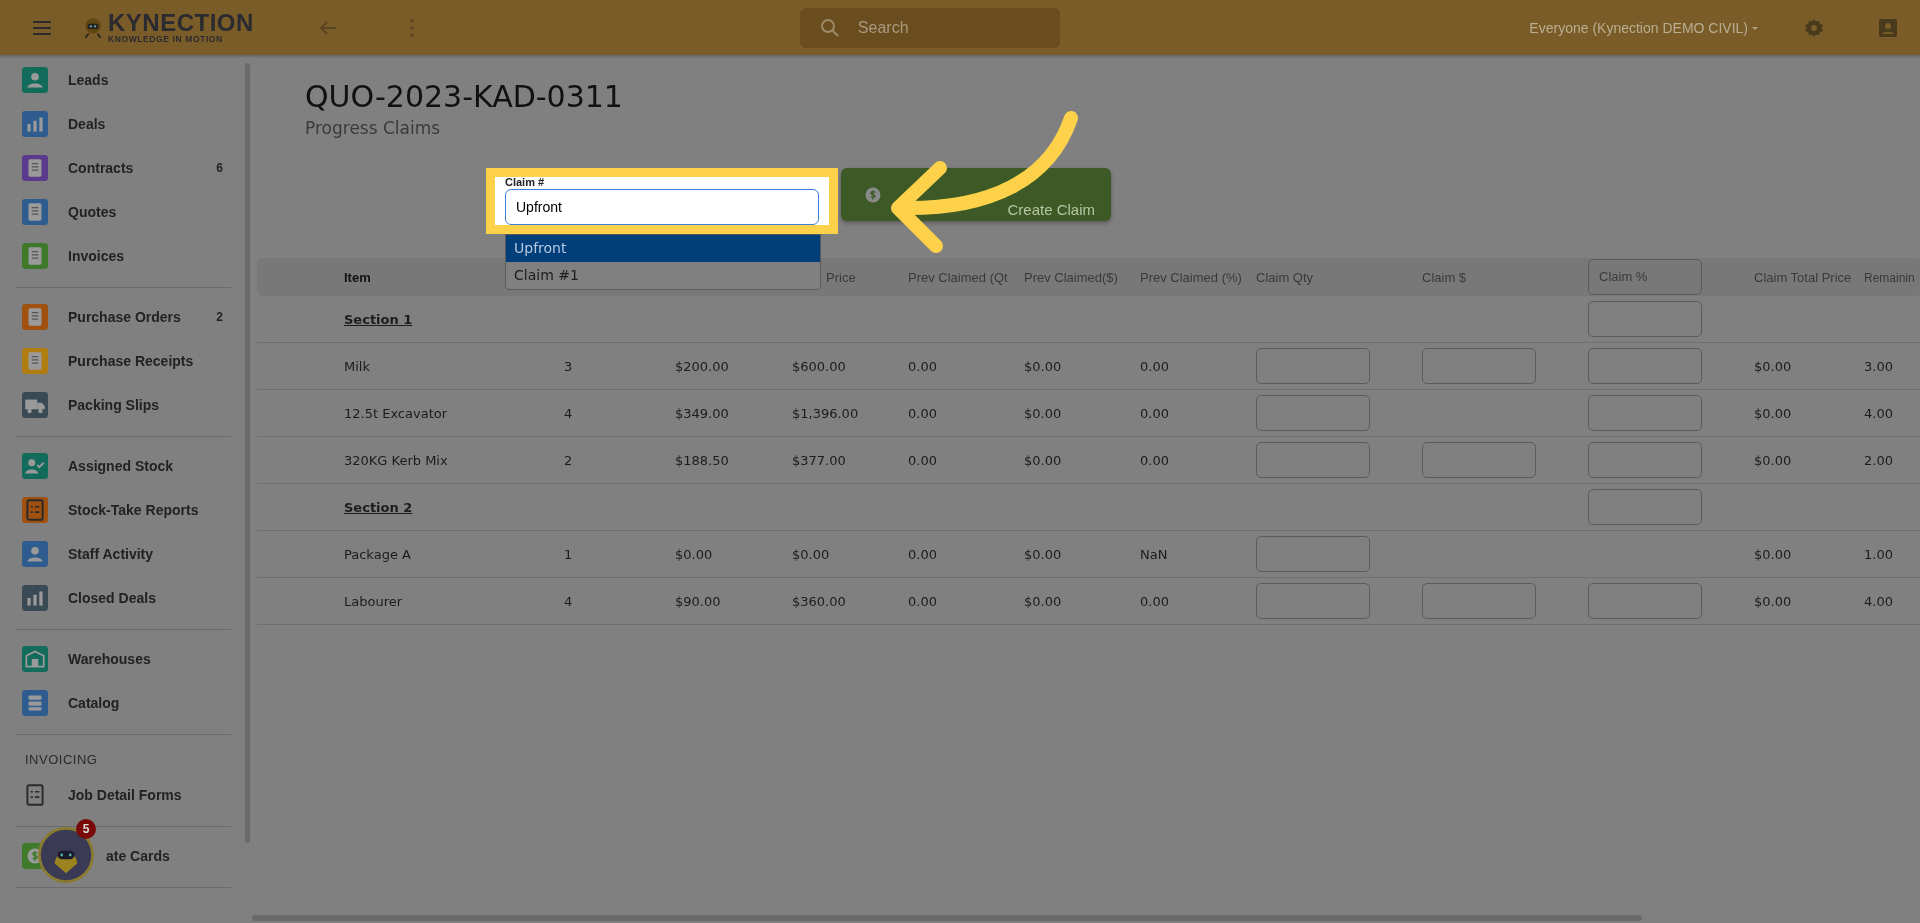 This screenshot has width=1920, height=923. What do you see at coordinates (112, 598) in the screenshot?
I see `sidebar-label: Closed Deals` at bounding box center [112, 598].